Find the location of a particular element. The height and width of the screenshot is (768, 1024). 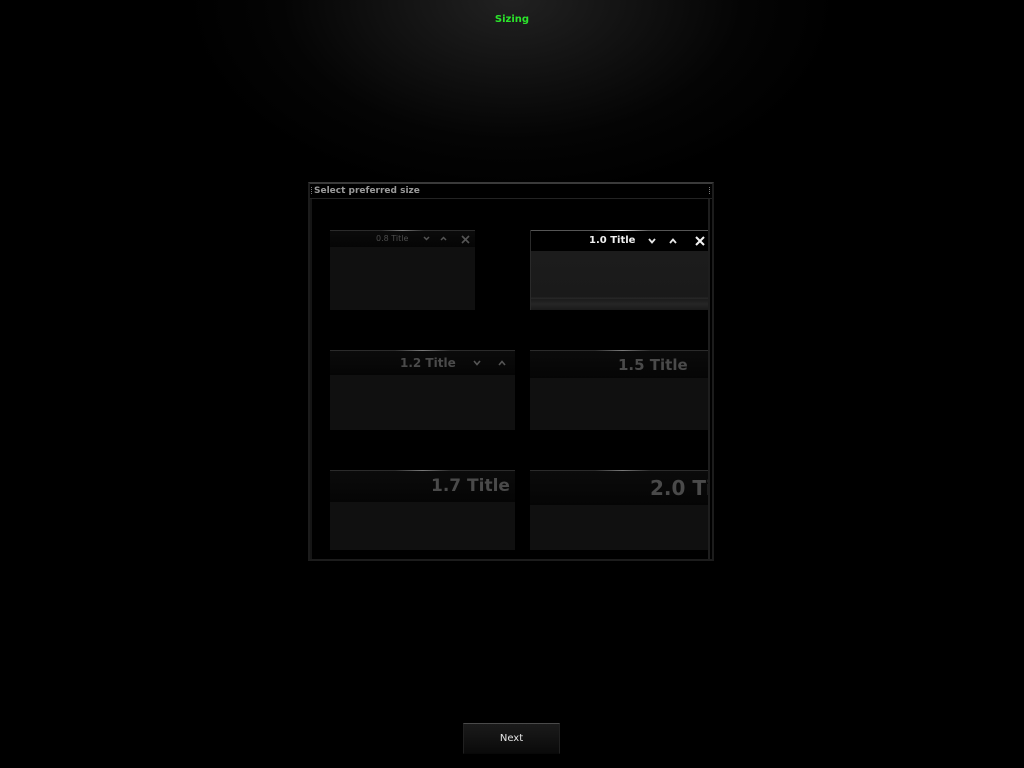

preview-titlebar: 1.0 Title is located at coordinates (619, 240).